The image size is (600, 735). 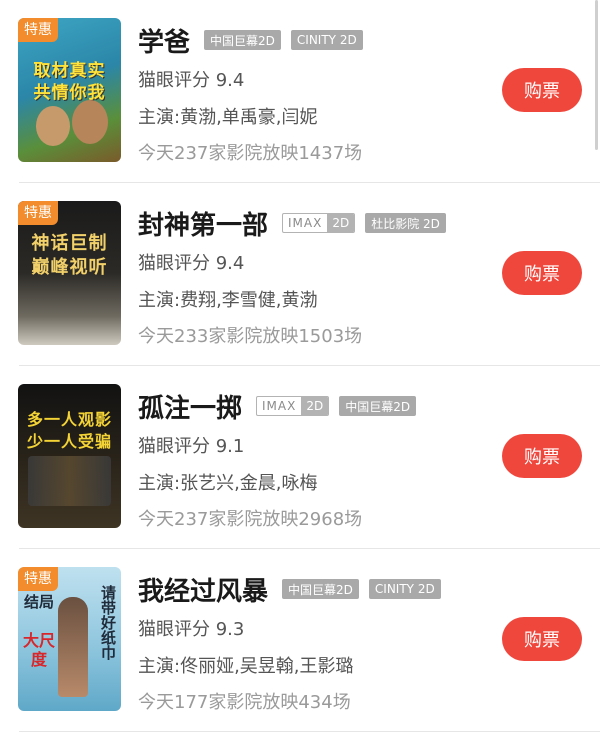 What do you see at coordinates (191, 629) in the screenshot?
I see `movie-rating: 猫眼评分 9.3` at bounding box center [191, 629].